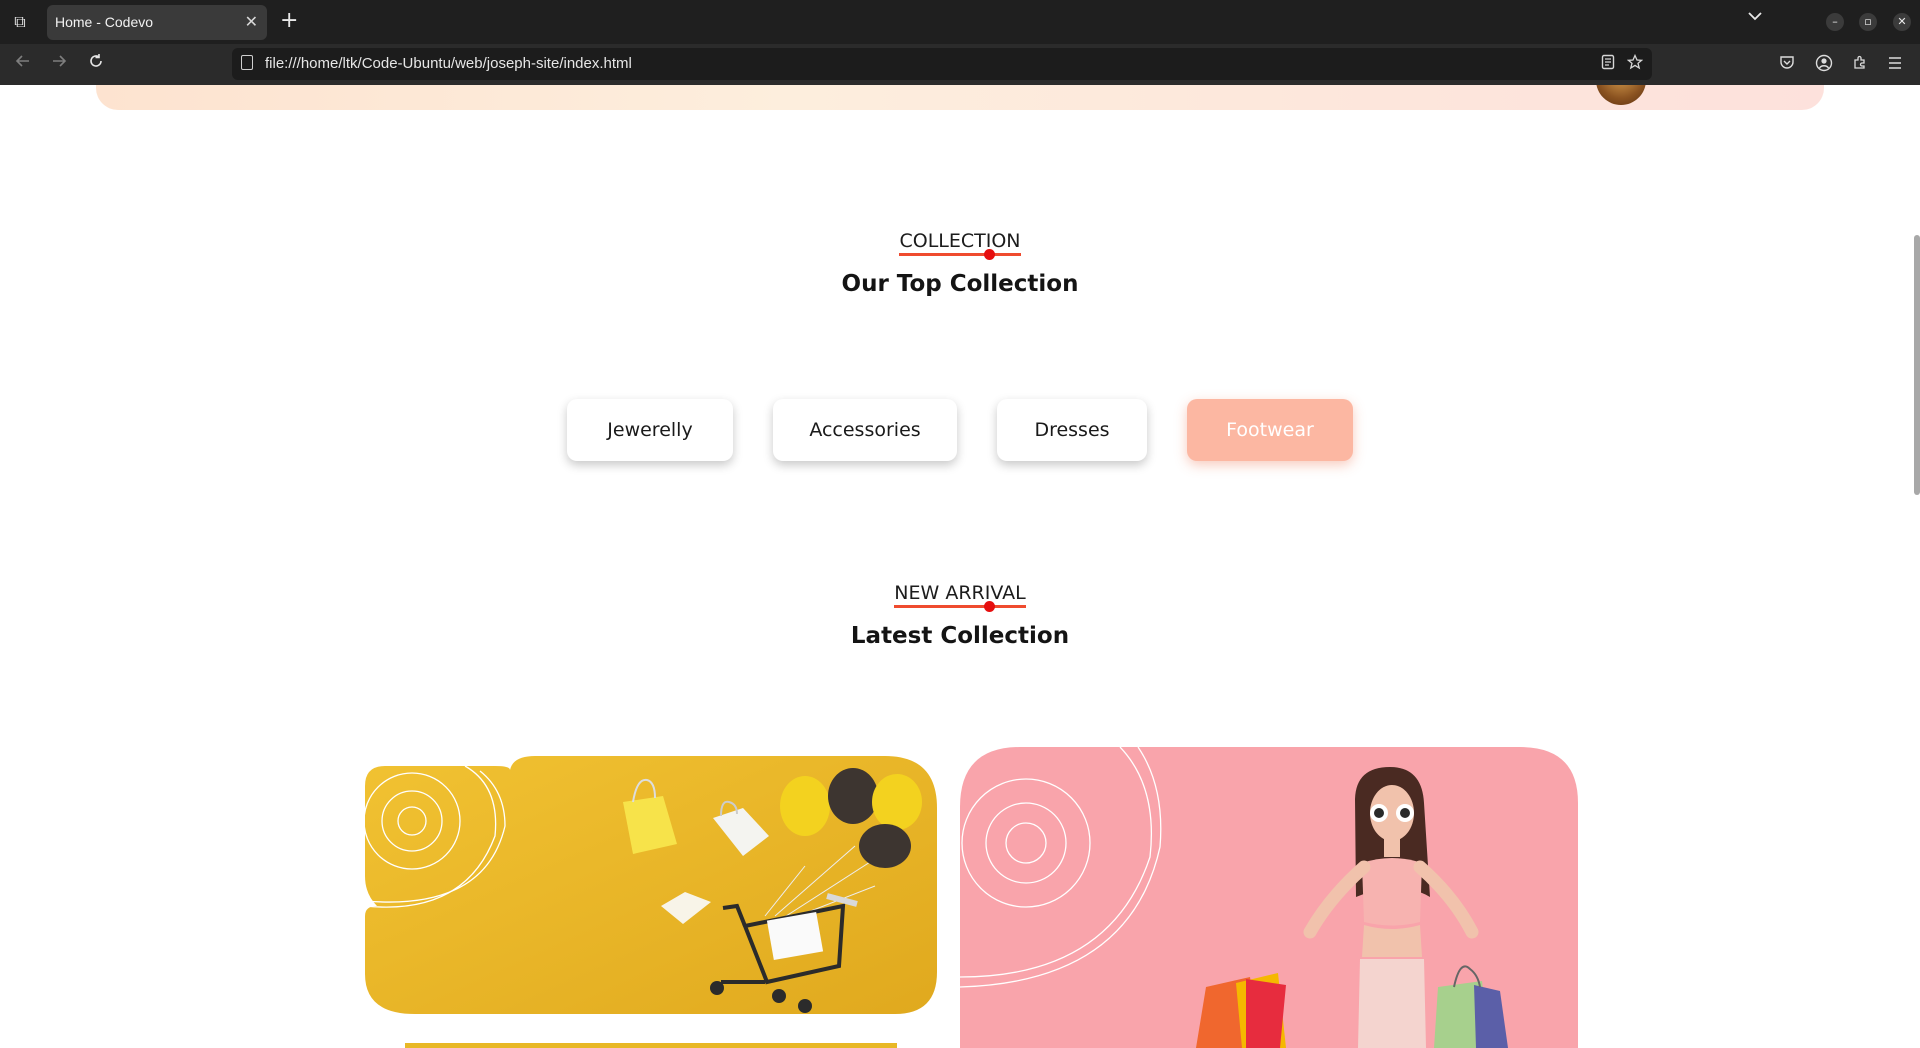 The height and width of the screenshot is (1048, 1920). I want to click on collection-title: Our Top Collection, so click(960, 284).